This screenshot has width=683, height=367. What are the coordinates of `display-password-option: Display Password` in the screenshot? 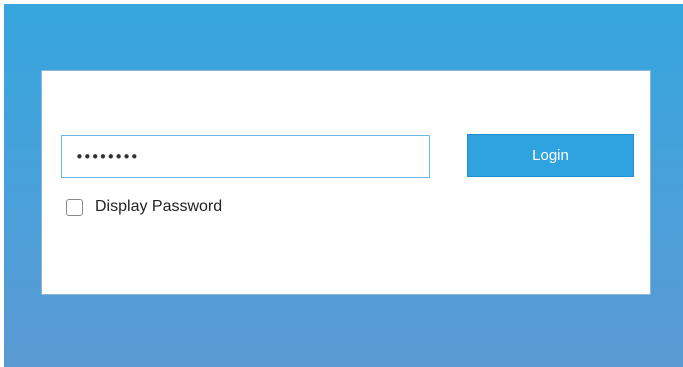 It's located at (144, 207).